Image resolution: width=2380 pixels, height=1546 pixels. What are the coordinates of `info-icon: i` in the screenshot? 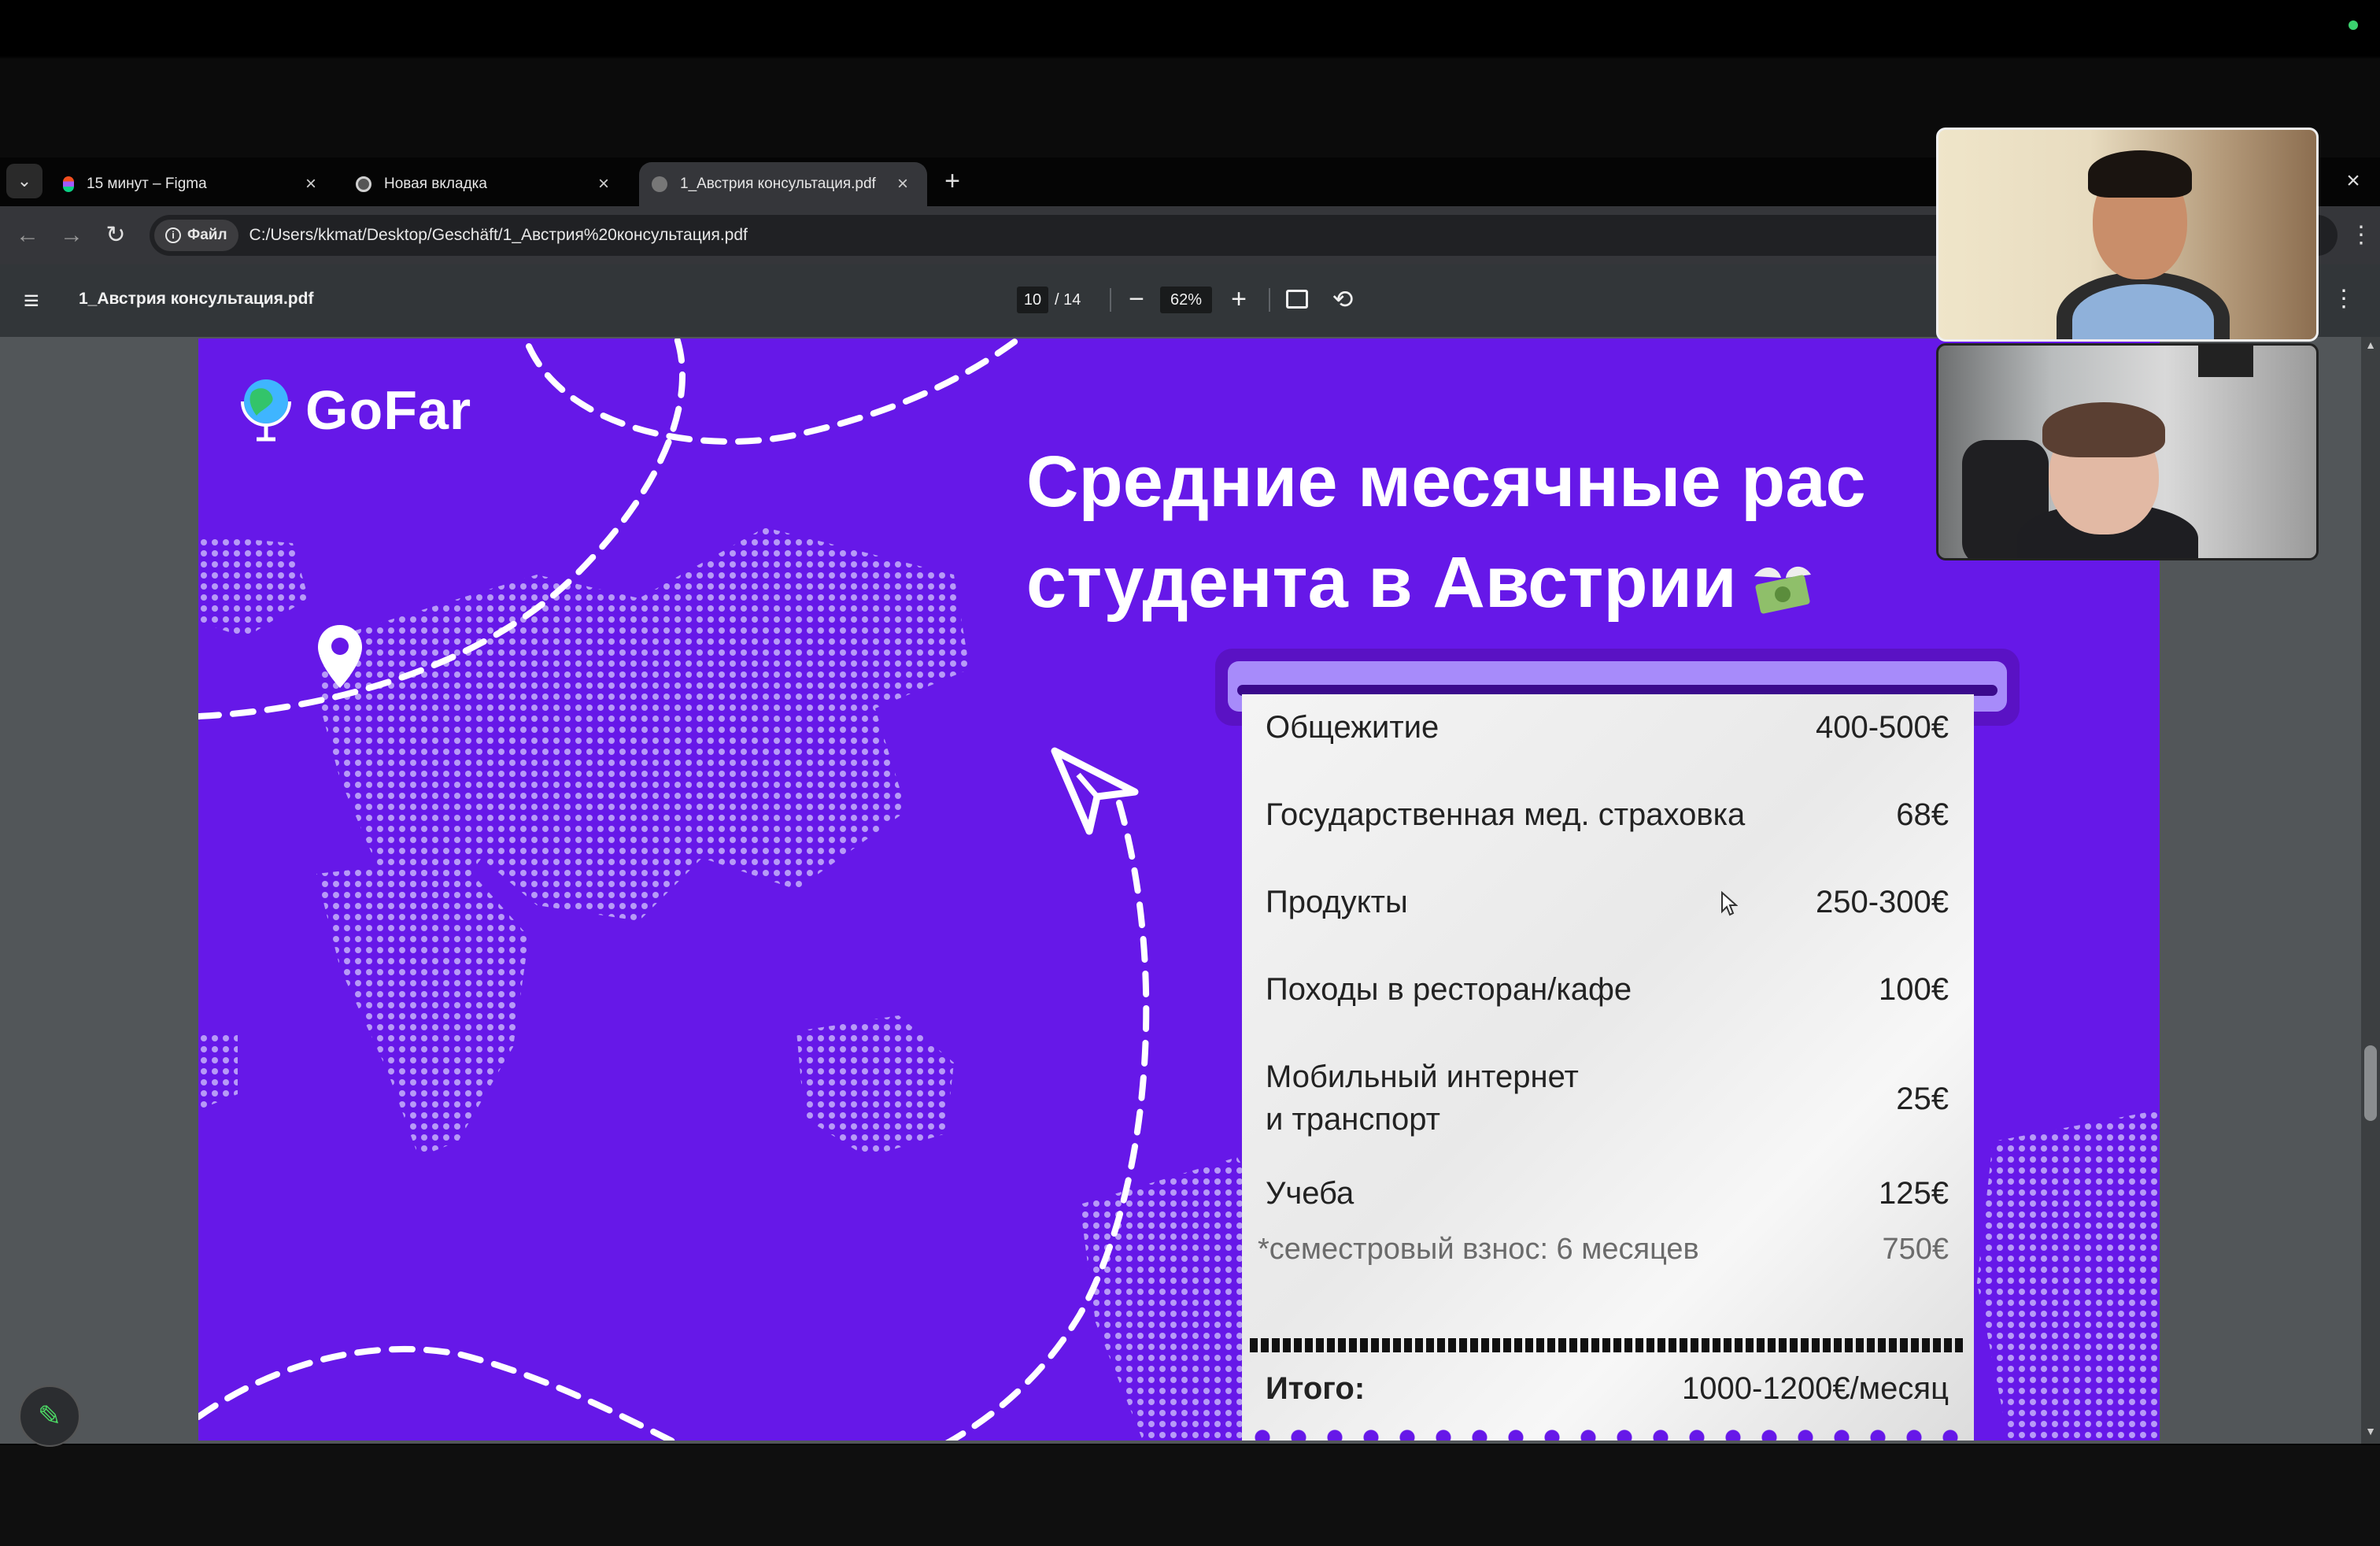 It's located at (173, 235).